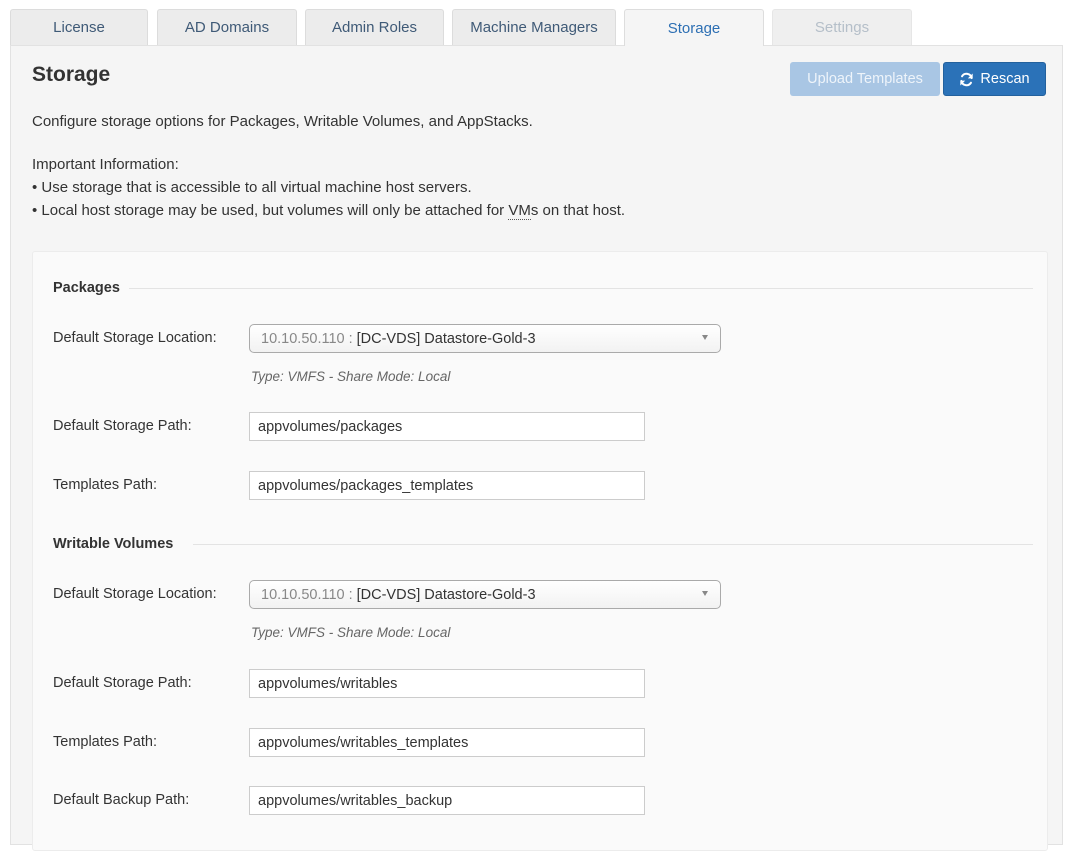 The width and height of the screenshot is (1080, 851). What do you see at coordinates (447, 683) in the screenshot?
I see `writable-storage-path-input: appvolumes/writables` at bounding box center [447, 683].